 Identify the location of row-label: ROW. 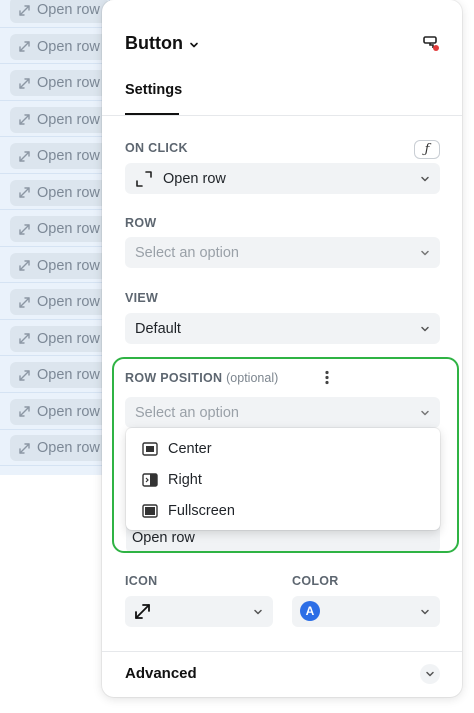
(141, 223).